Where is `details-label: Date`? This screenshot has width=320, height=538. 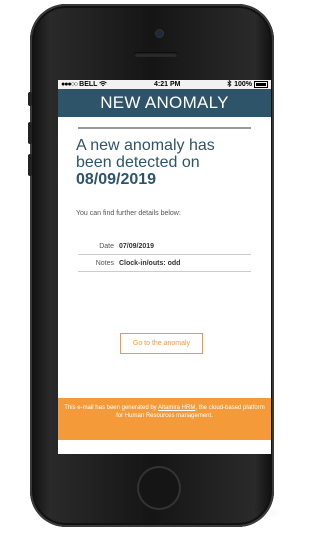 details-label: Date is located at coordinates (106, 246).